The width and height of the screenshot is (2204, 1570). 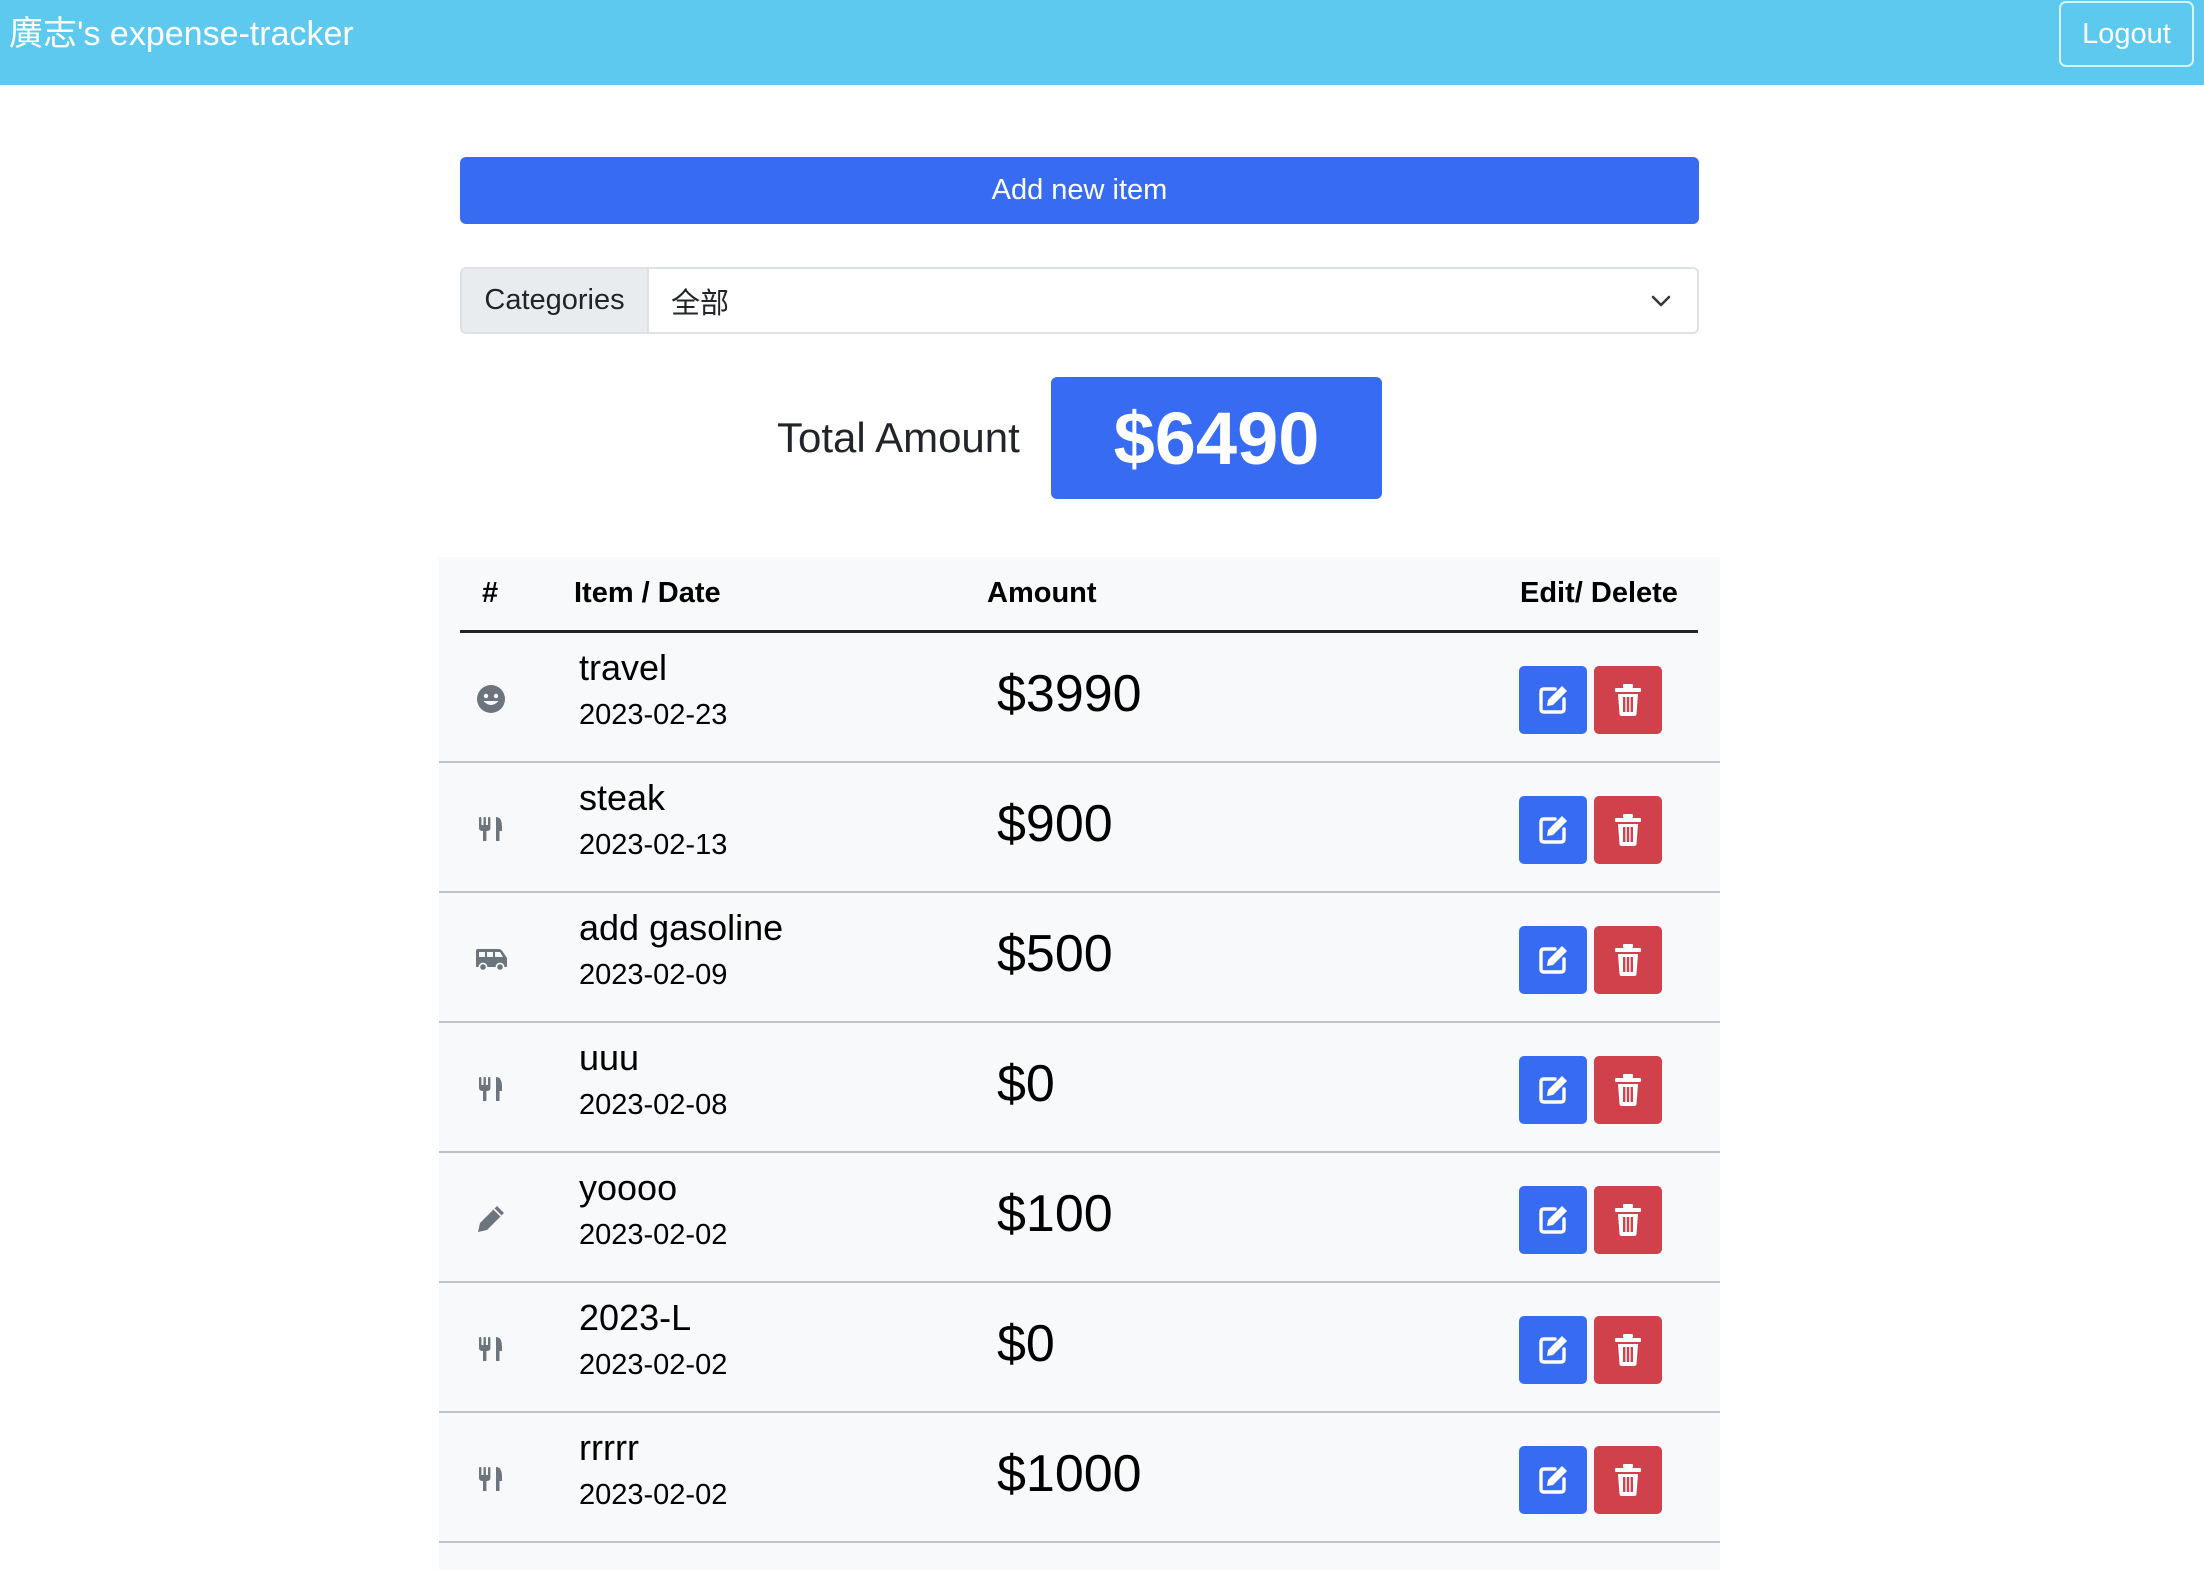 I want to click on category-filter: Categories 全部, so click(x=1079, y=300).